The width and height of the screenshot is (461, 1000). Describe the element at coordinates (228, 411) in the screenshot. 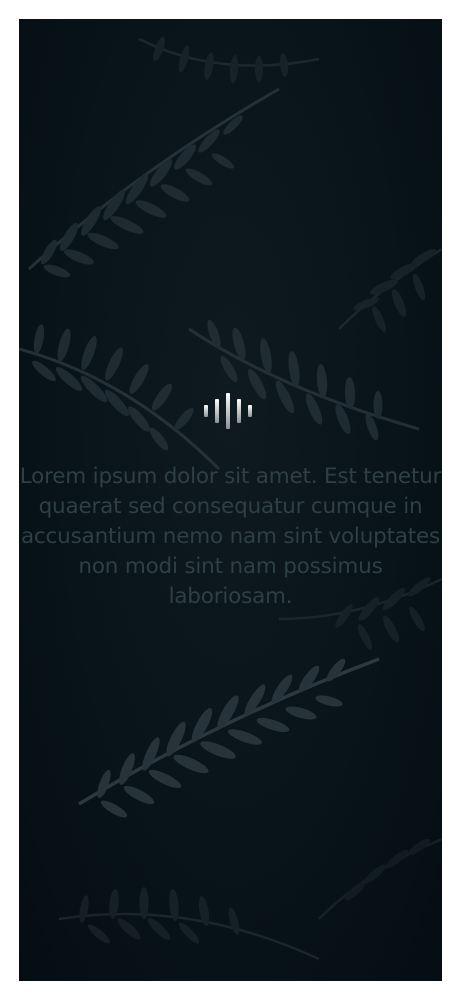

I see `sound-wave-icon` at that location.